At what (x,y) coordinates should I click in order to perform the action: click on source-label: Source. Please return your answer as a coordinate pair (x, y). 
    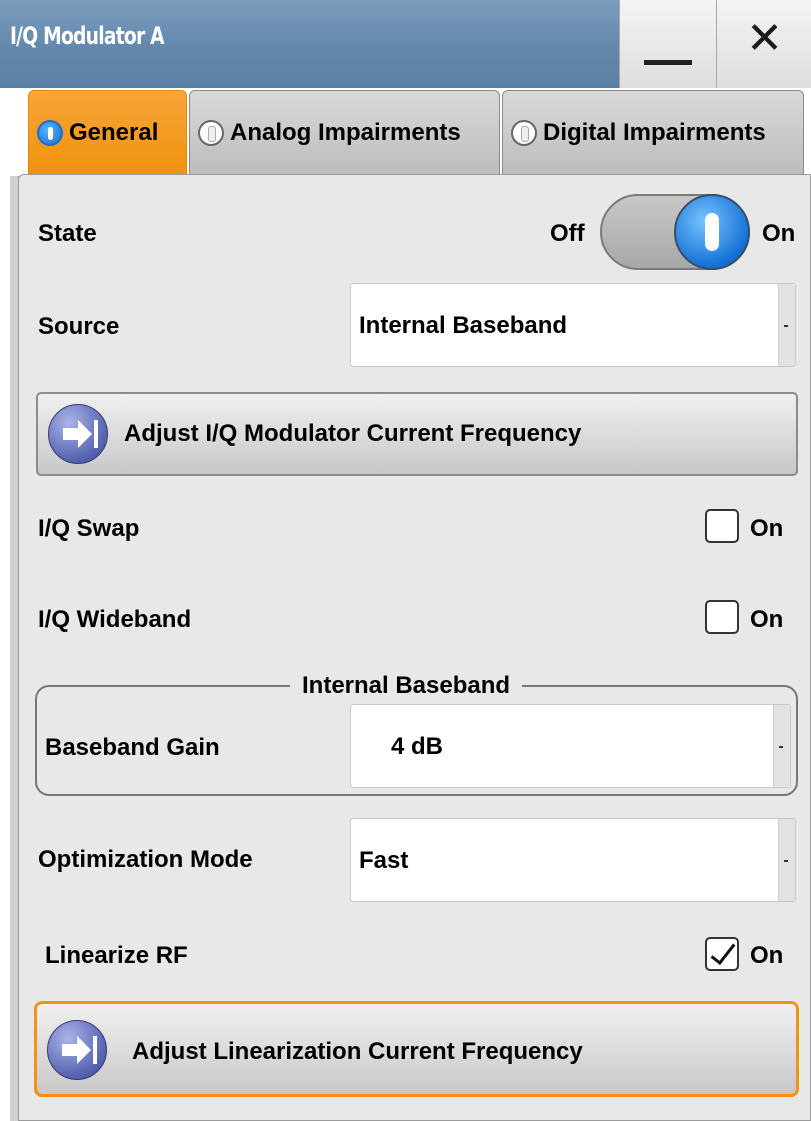
    Looking at the image, I should click on (79, 326).